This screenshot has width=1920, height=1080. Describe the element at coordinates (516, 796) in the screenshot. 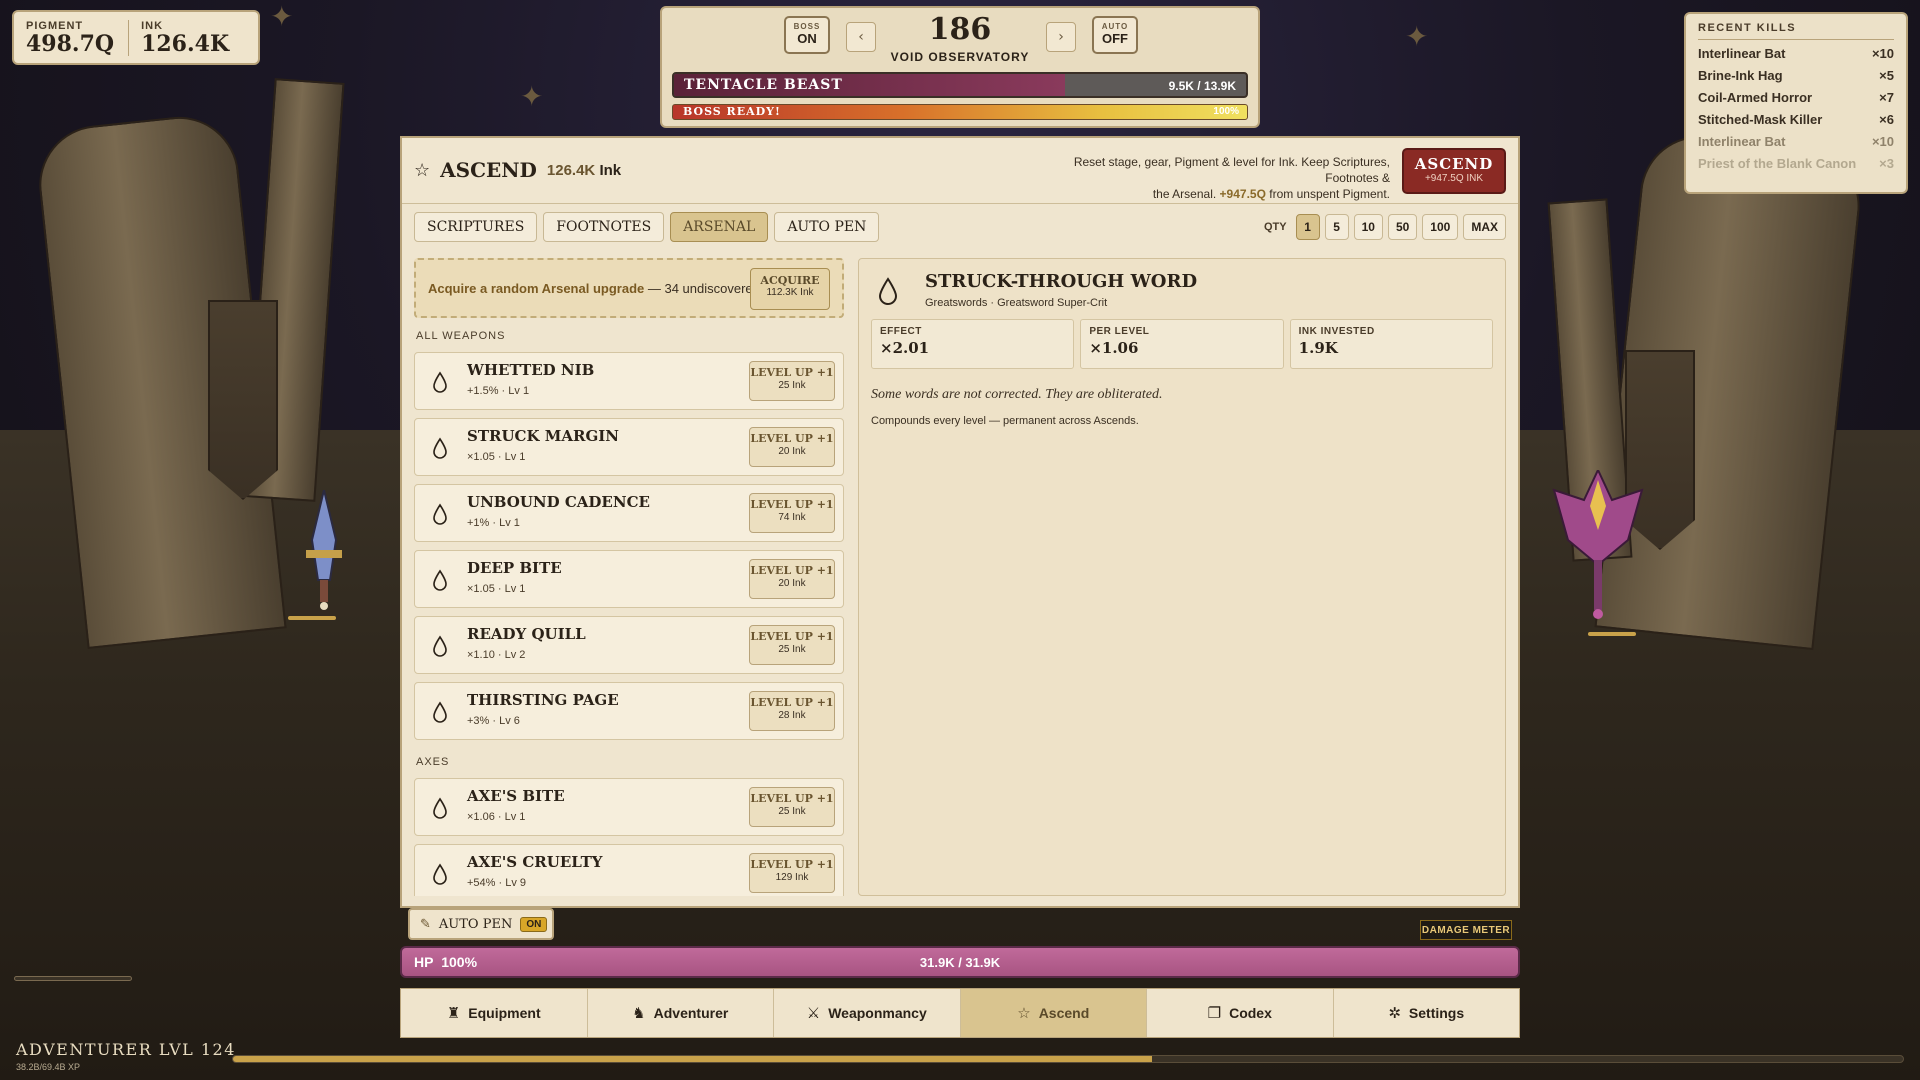

I see `upgrade-name: AXE'S BITE` at that location.